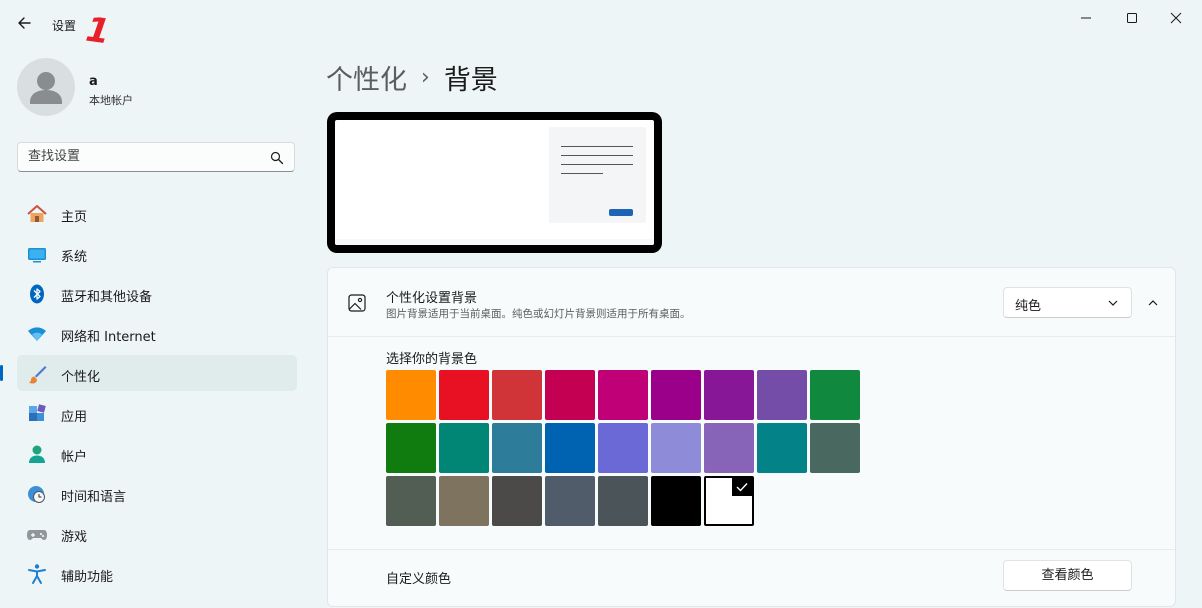  What do you see at coordinates (157, 573) in the screenshot?
I see `sidebar-item-accessibility: 辅助功能` at bounding box center [157, 573].